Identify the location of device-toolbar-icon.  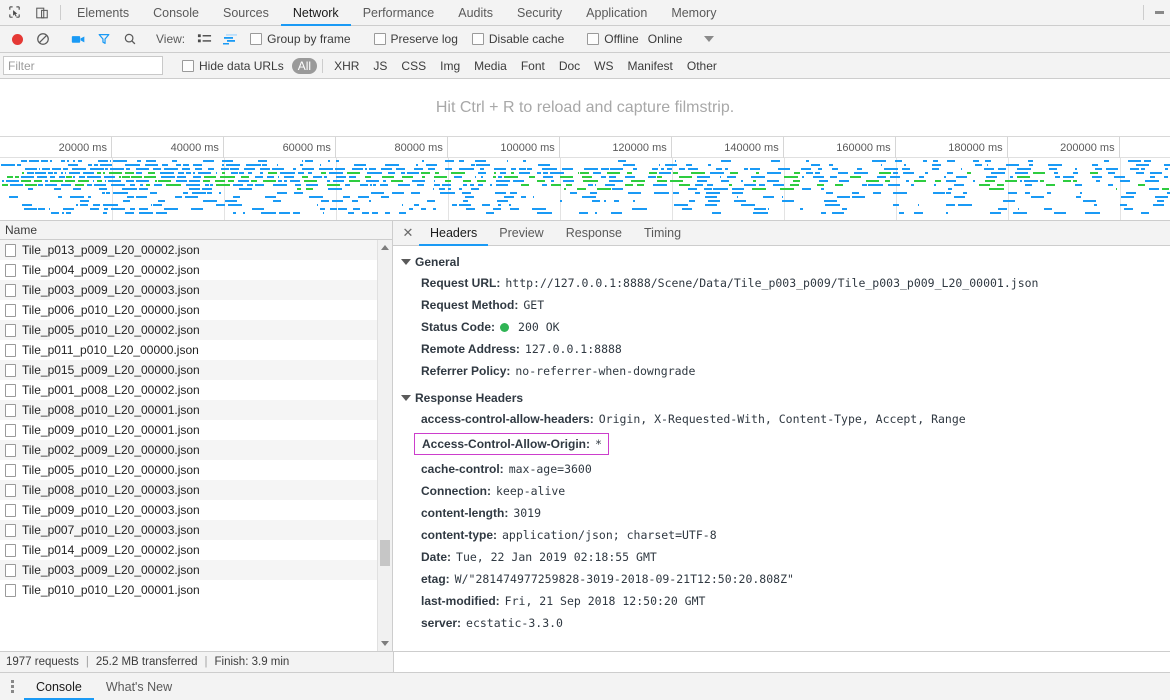
(42, 12).